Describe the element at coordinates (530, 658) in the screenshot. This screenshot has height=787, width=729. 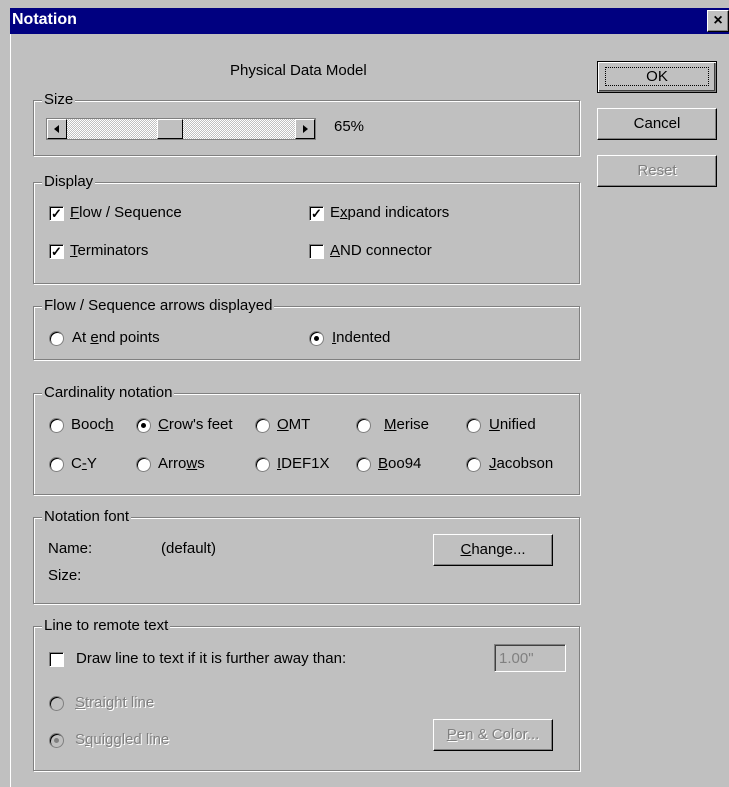
I see `distance-field: 1.00"` at that location.